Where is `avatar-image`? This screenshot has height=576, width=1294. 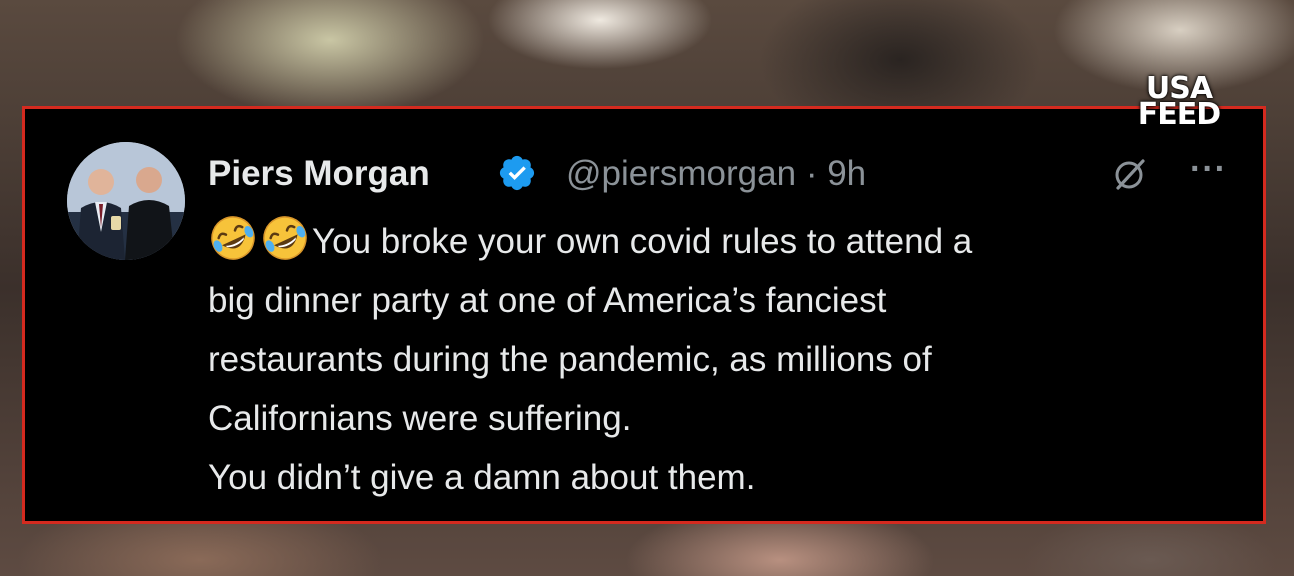
avatar-image is located at coordinates (126, 201).